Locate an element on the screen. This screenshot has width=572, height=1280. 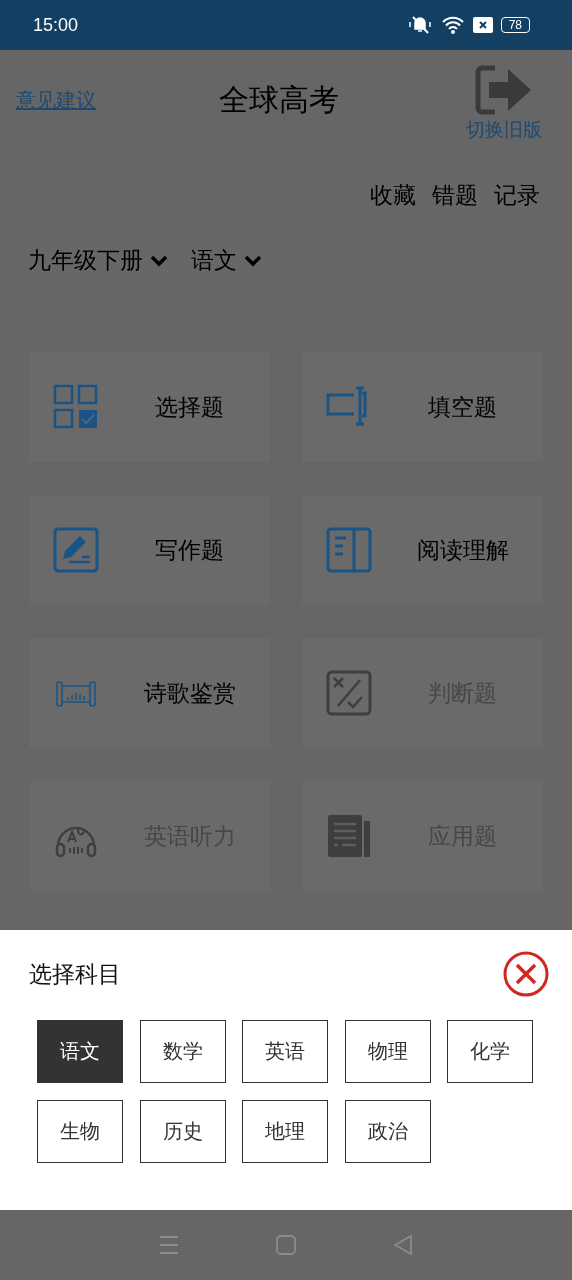
pencil-square-icon is located at coordinates (76, 550).